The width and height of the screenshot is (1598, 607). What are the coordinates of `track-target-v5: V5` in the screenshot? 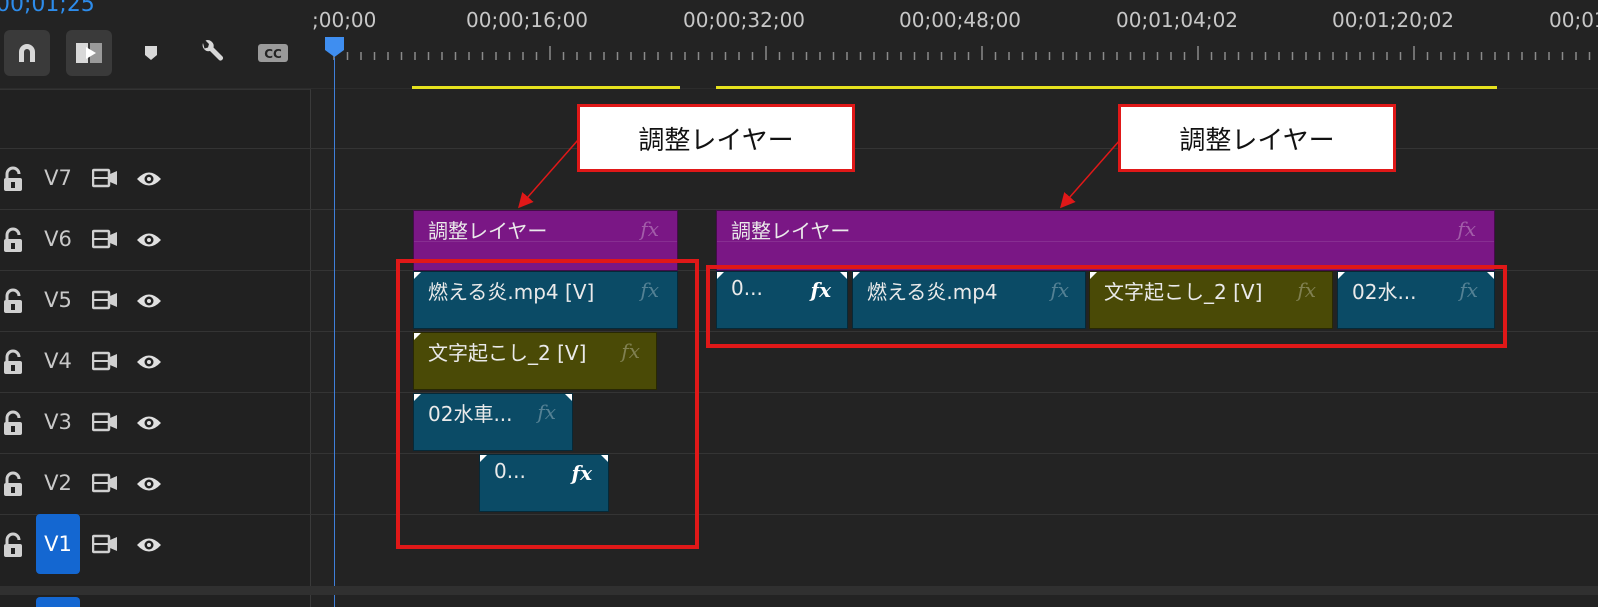 It's located at (58, 300).